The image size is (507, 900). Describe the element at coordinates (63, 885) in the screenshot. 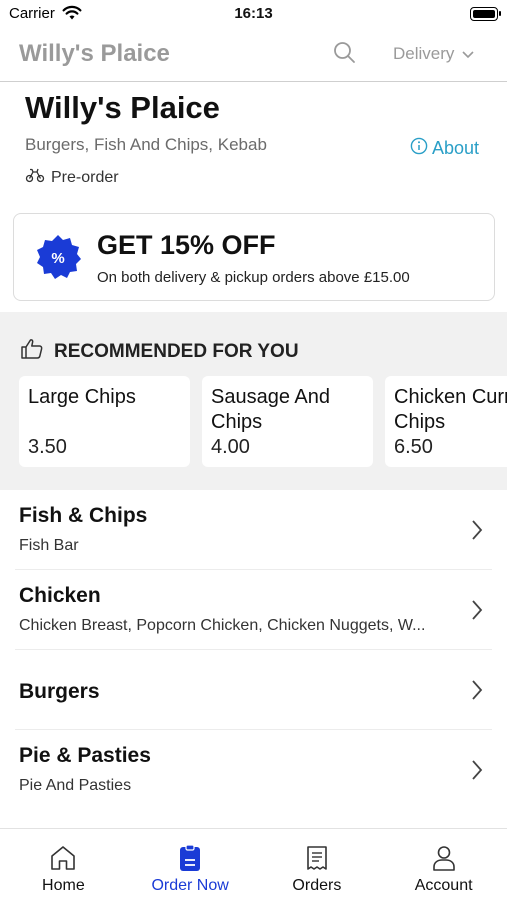

I see `tab-home-label: Home` at that location.